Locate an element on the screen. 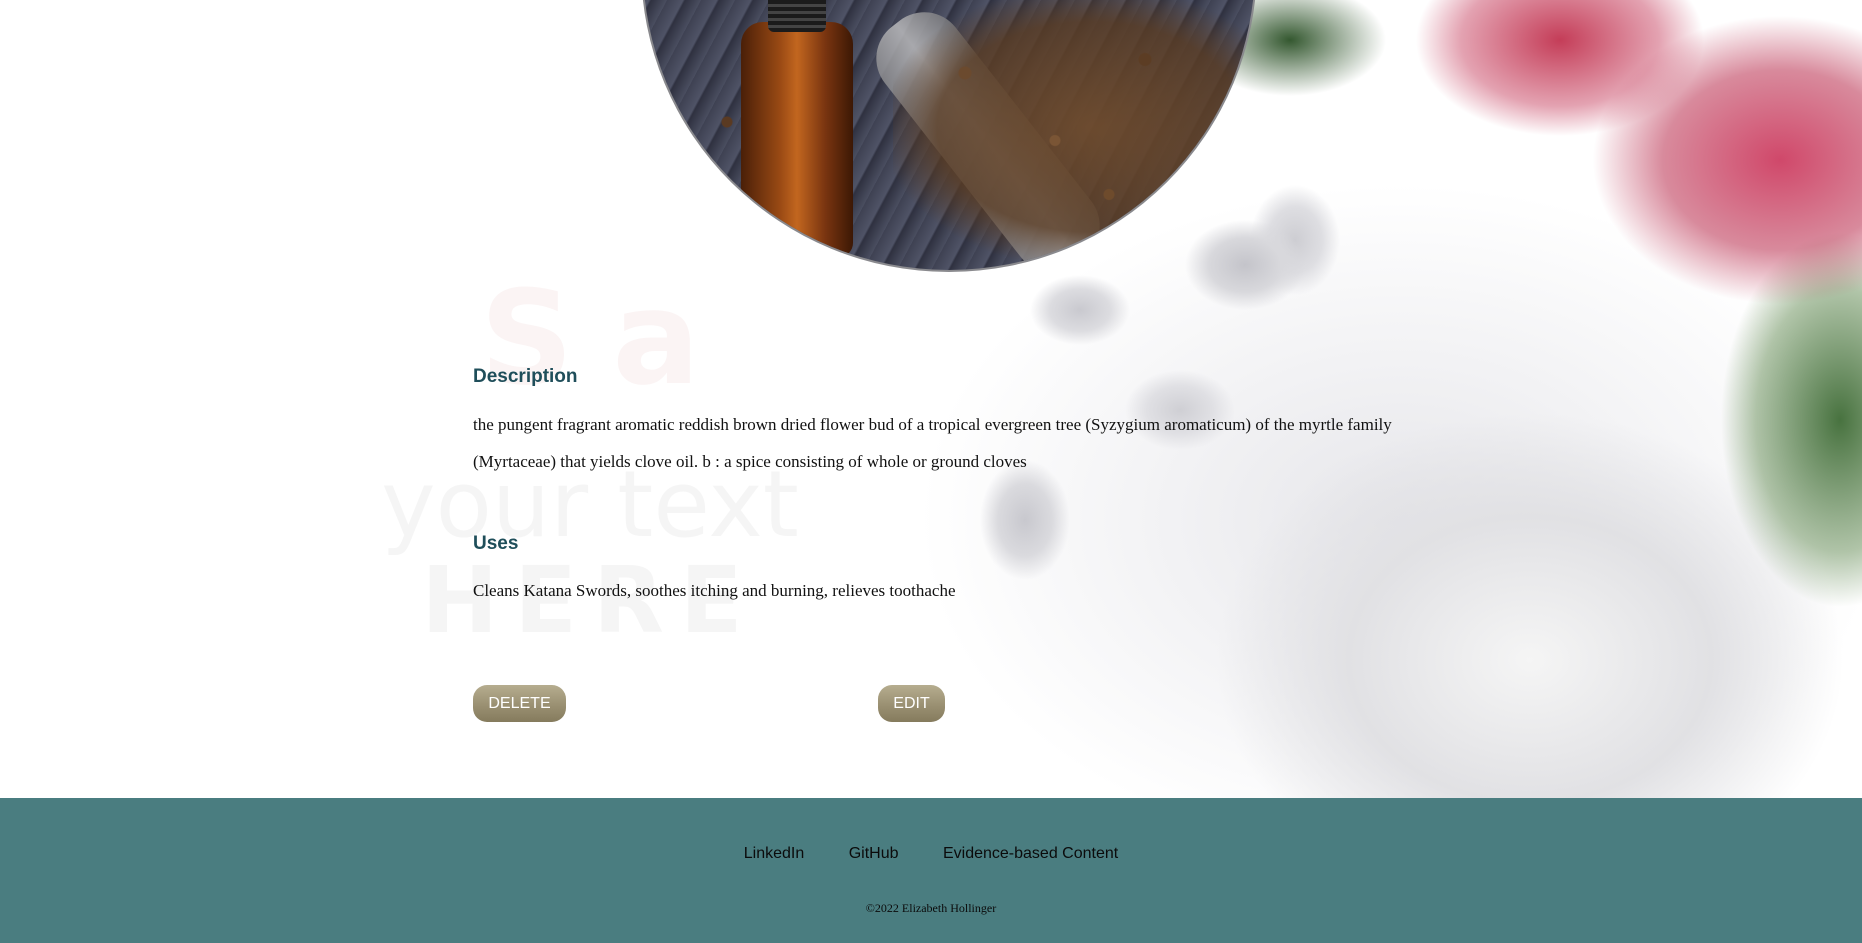 The height and width of the screenshot is (943, 1862). edit-button: EDIT is located at coordinates (911, 703).